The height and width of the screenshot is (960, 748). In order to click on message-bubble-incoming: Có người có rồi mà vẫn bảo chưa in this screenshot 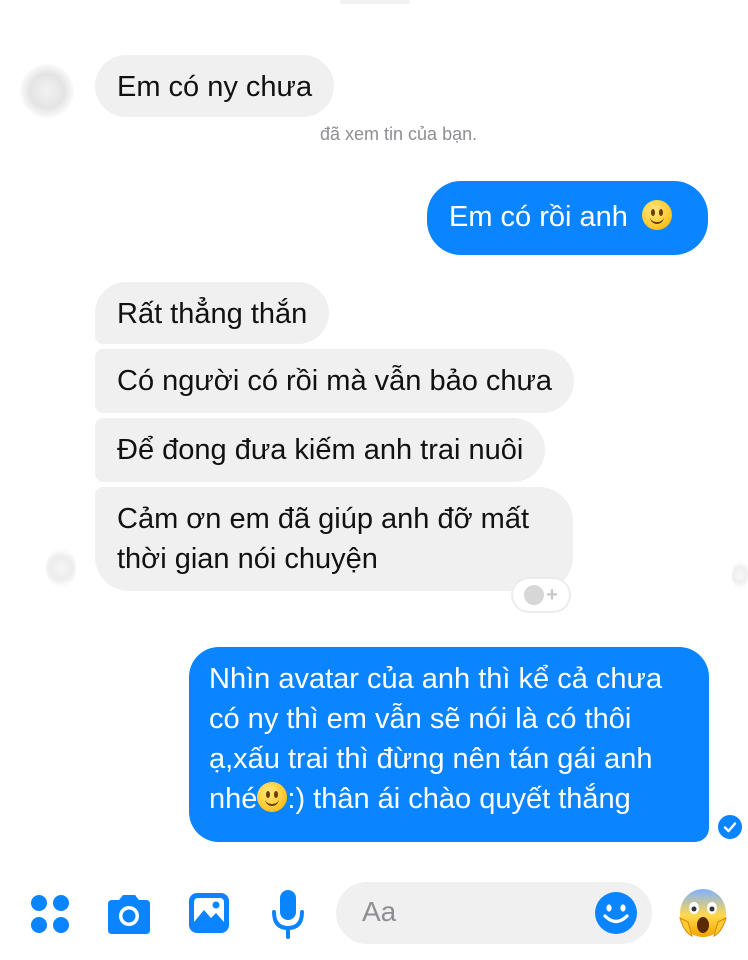, I will do `click(335, 381)`.